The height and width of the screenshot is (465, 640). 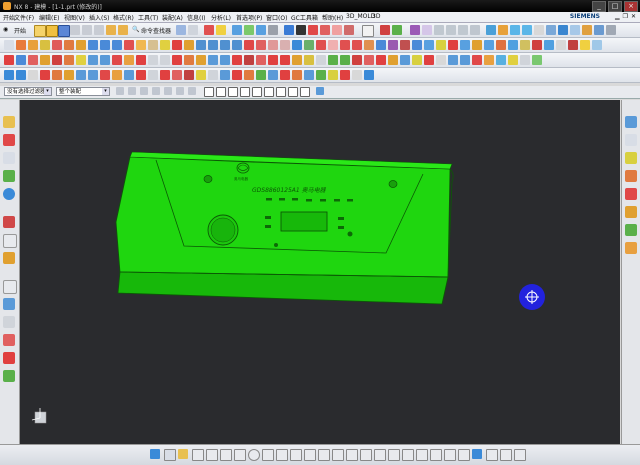 I want to click on pan-view-icon, so click(x=273, y=30).